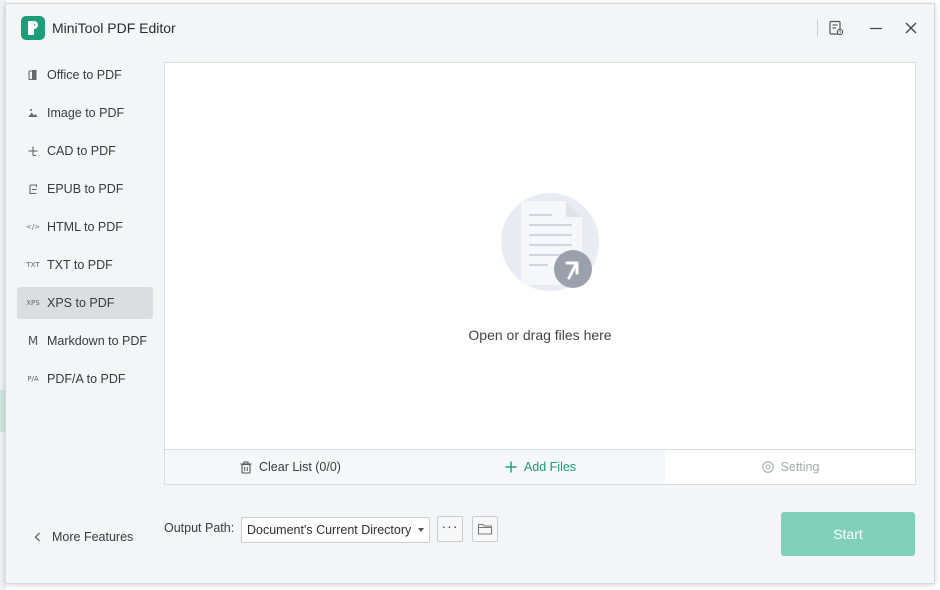  What do you see at coordinates (33, 341) in the screenshot?
I see `markdown-icon: M` at bounding box center [33, 341].